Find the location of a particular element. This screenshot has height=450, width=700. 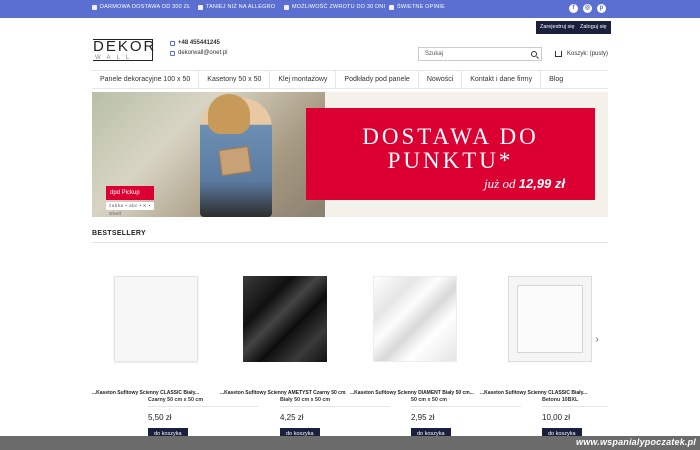

banner-person-hair is located at coordinates (229, 114).